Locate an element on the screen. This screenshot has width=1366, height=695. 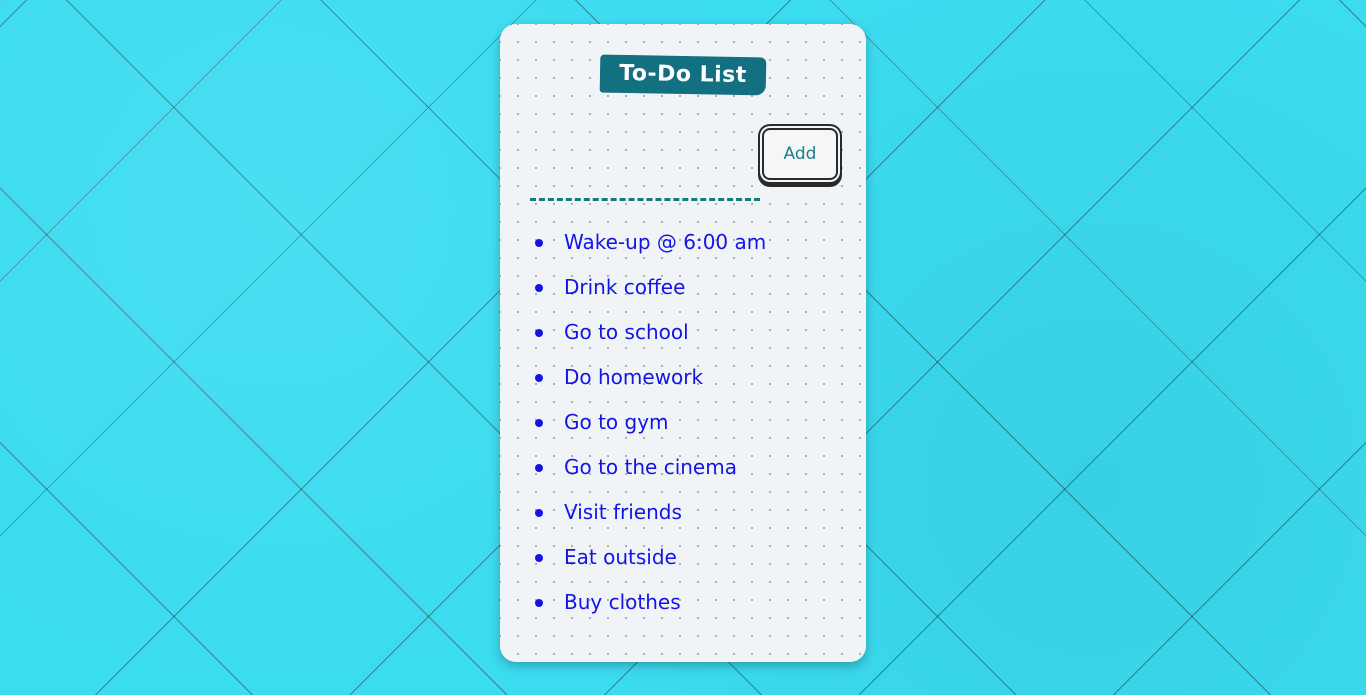
task-input is located at coordinates (645, 186).